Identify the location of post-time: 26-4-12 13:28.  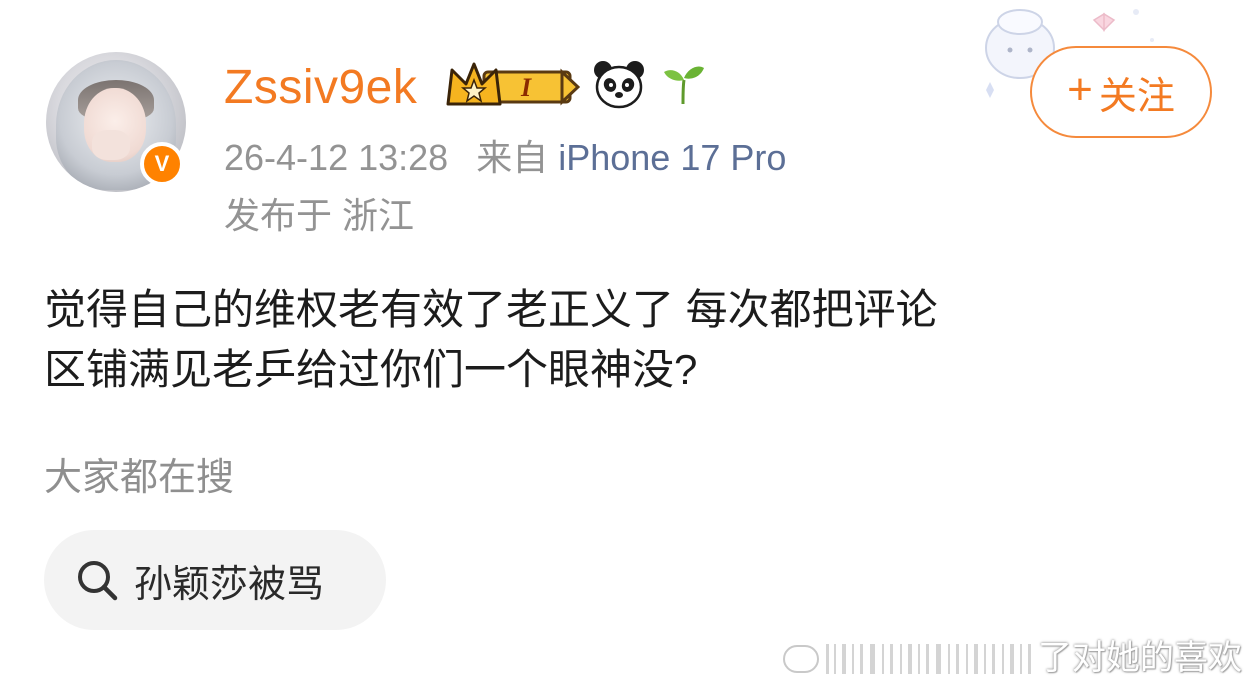
(336, 157).